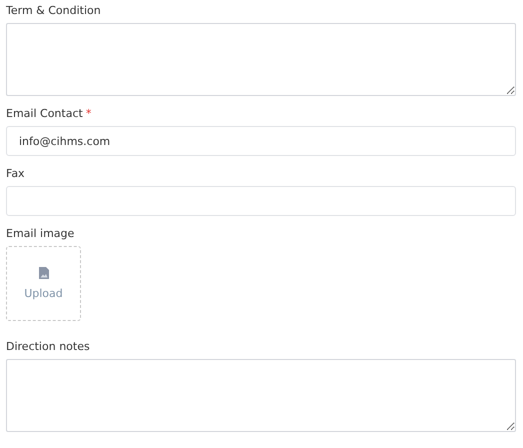  What do you see at coordinates (261, 201) in the screenshot?
I see `input-field` at bounding box center [261, 201].